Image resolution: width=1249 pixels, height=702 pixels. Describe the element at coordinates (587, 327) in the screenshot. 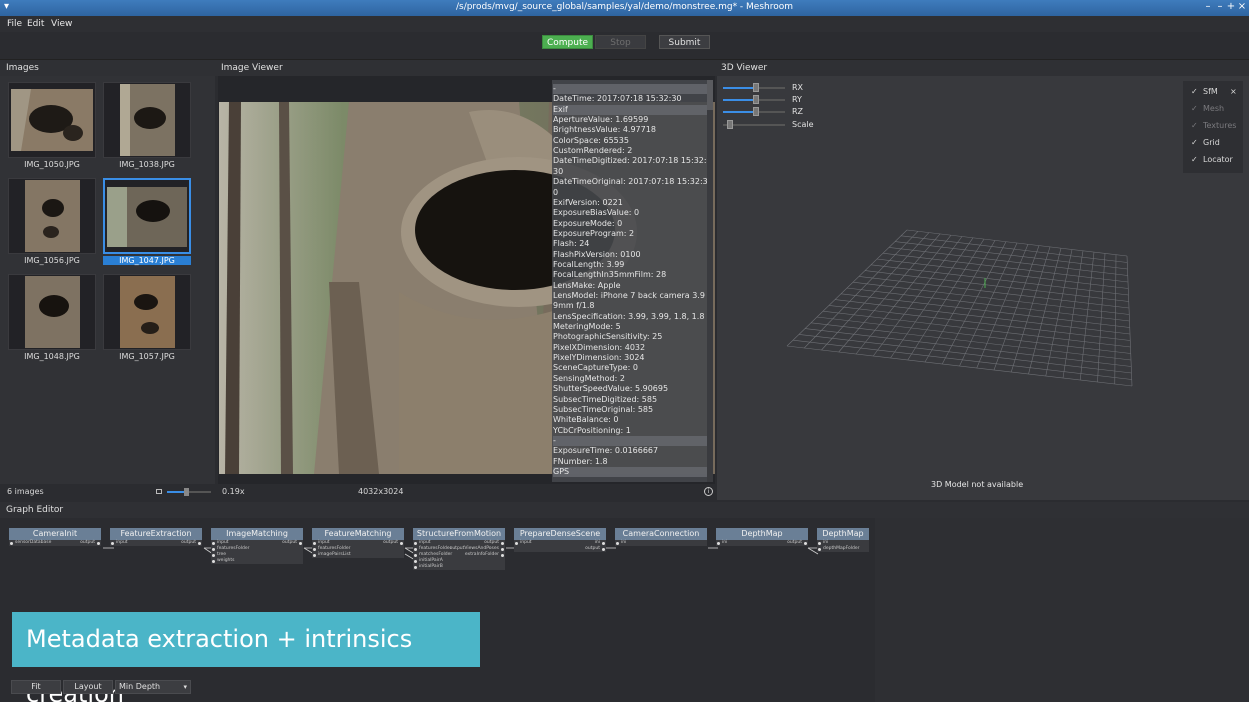

I see `metadata-line: MeteringMode: 5` at that location.